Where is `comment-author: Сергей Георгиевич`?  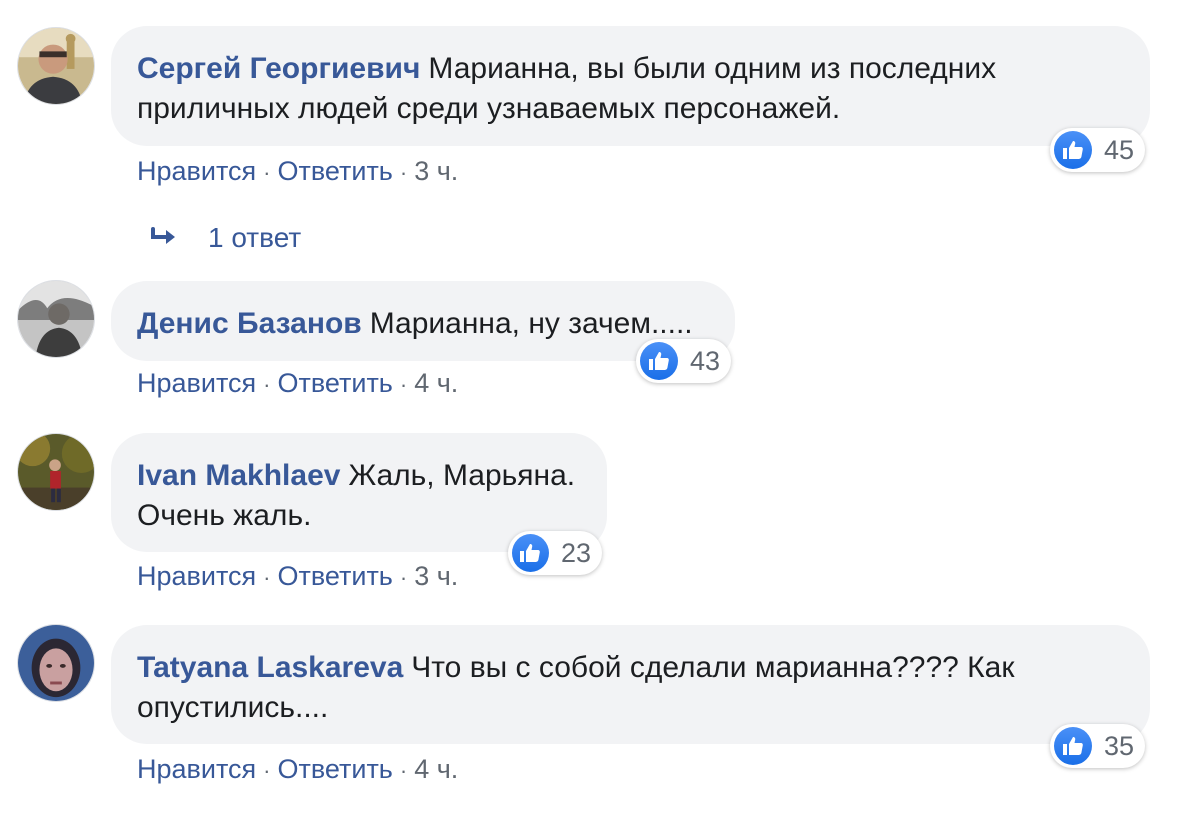 comment-author: Сергей Георгиевич is located at coordinates (278, 68).